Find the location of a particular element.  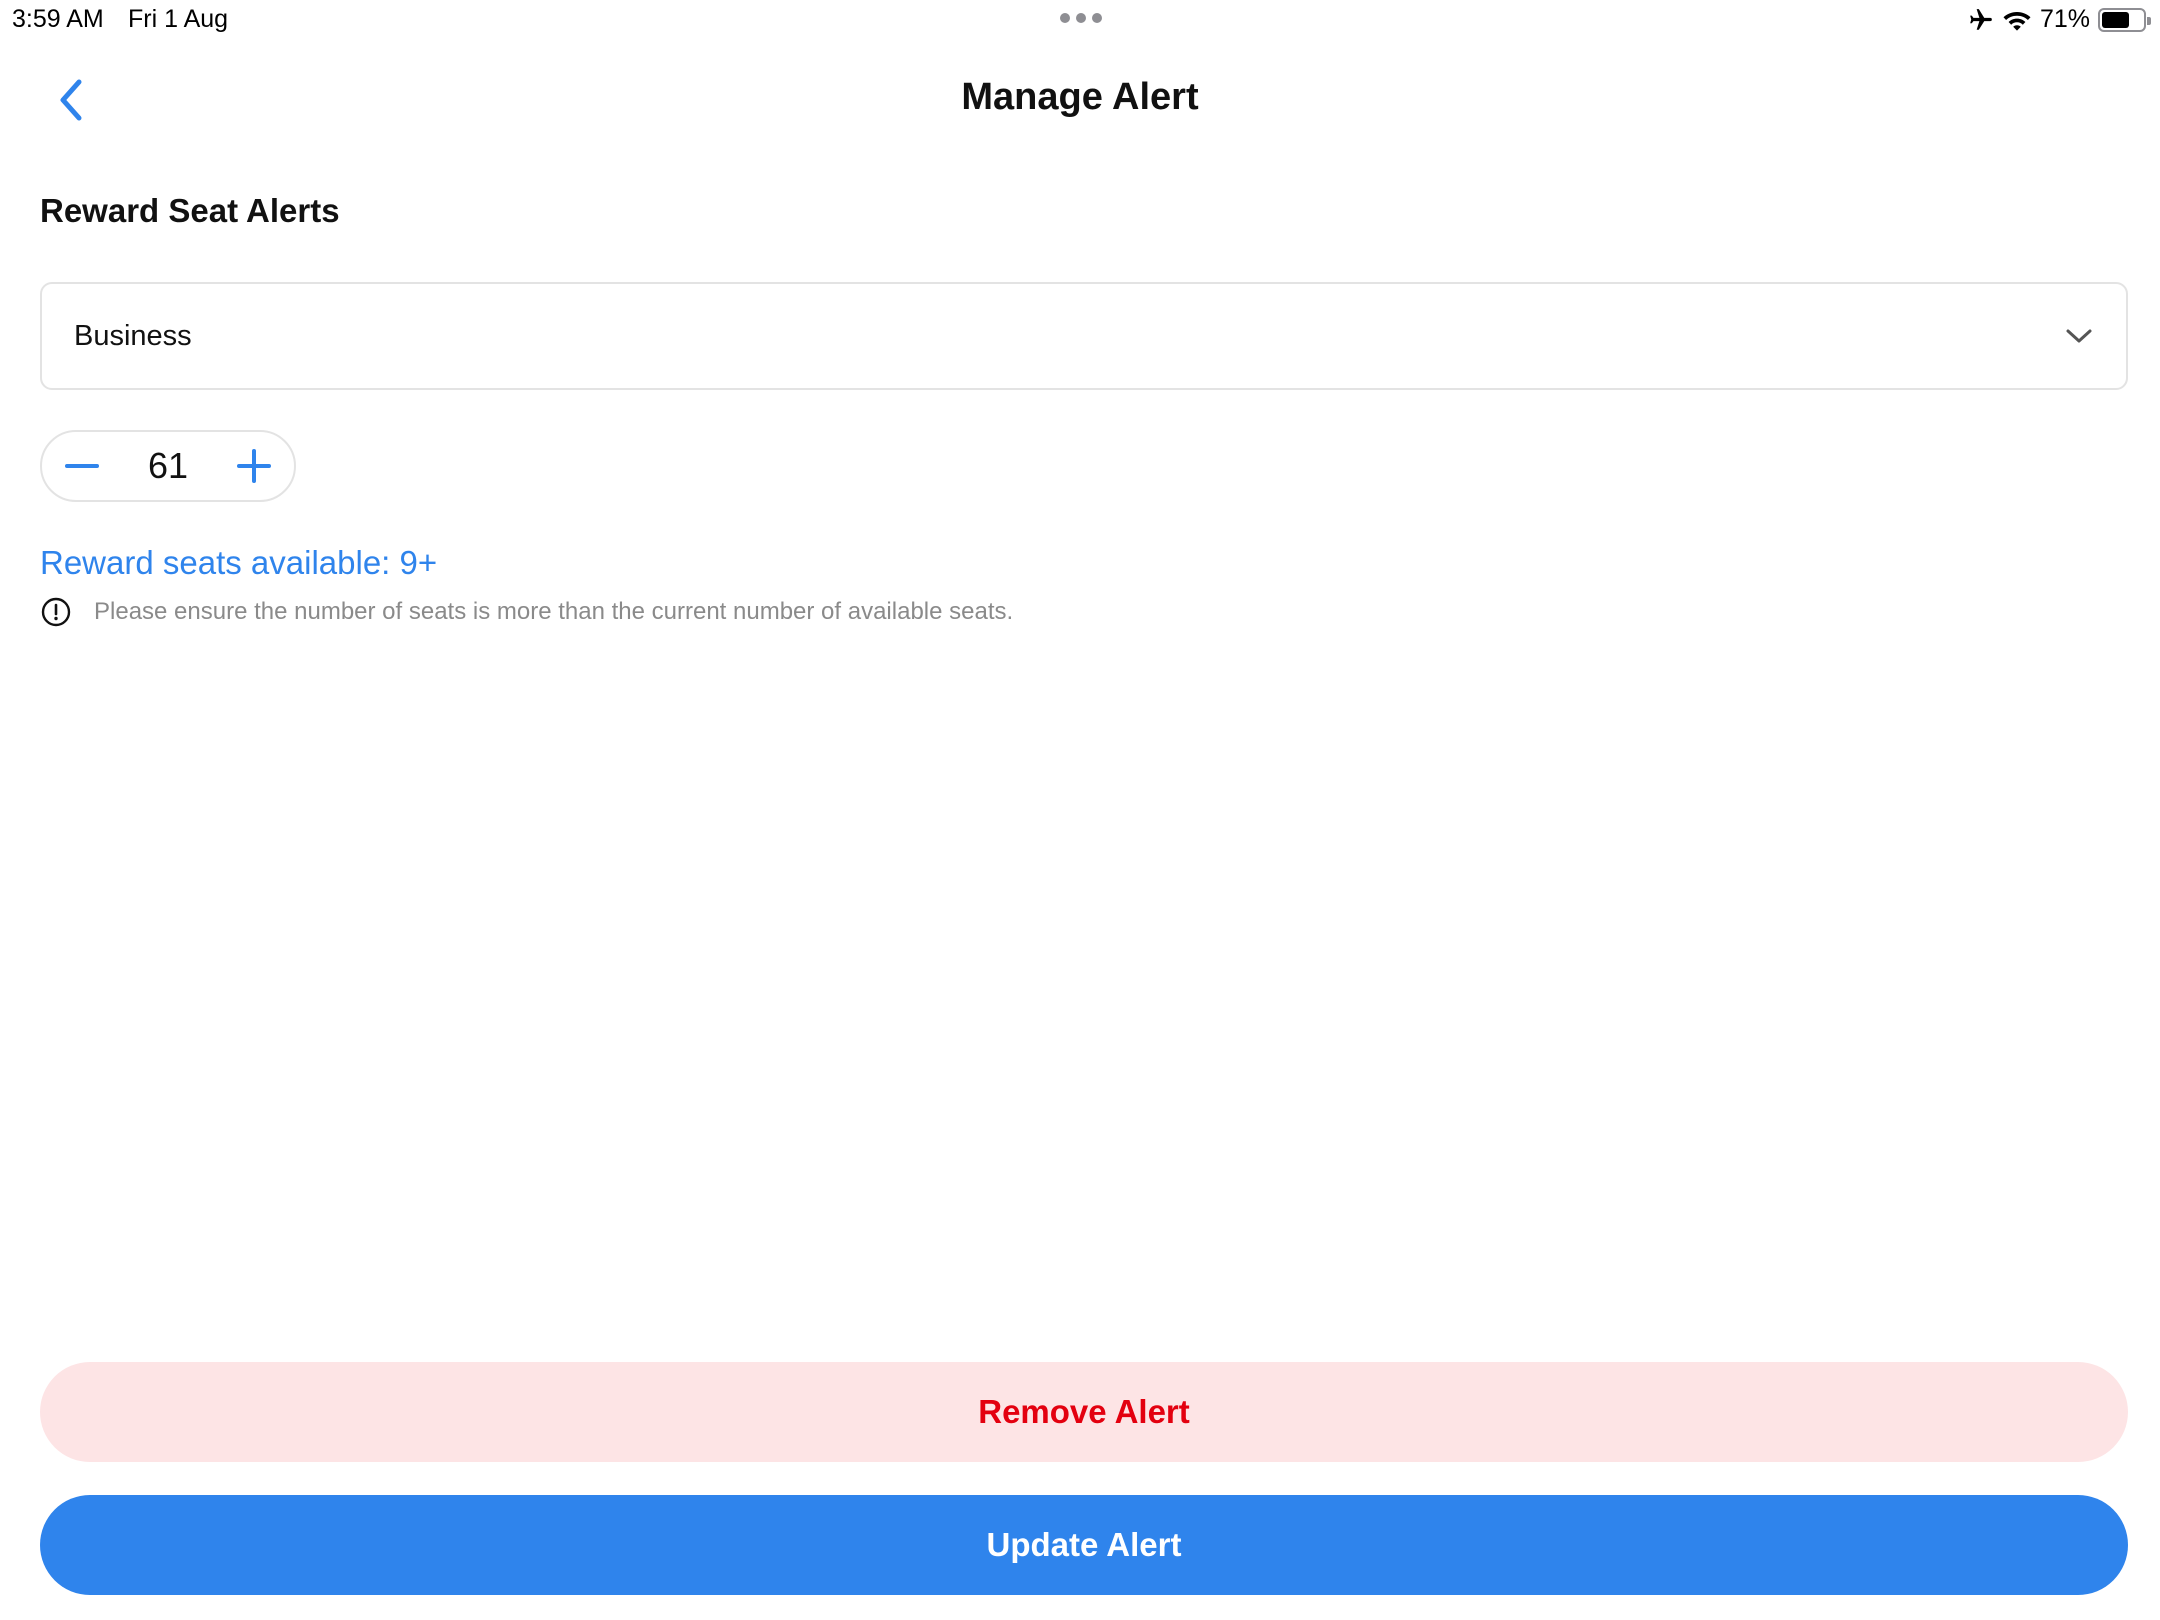

increment-button is located at coordinates (254, 466).